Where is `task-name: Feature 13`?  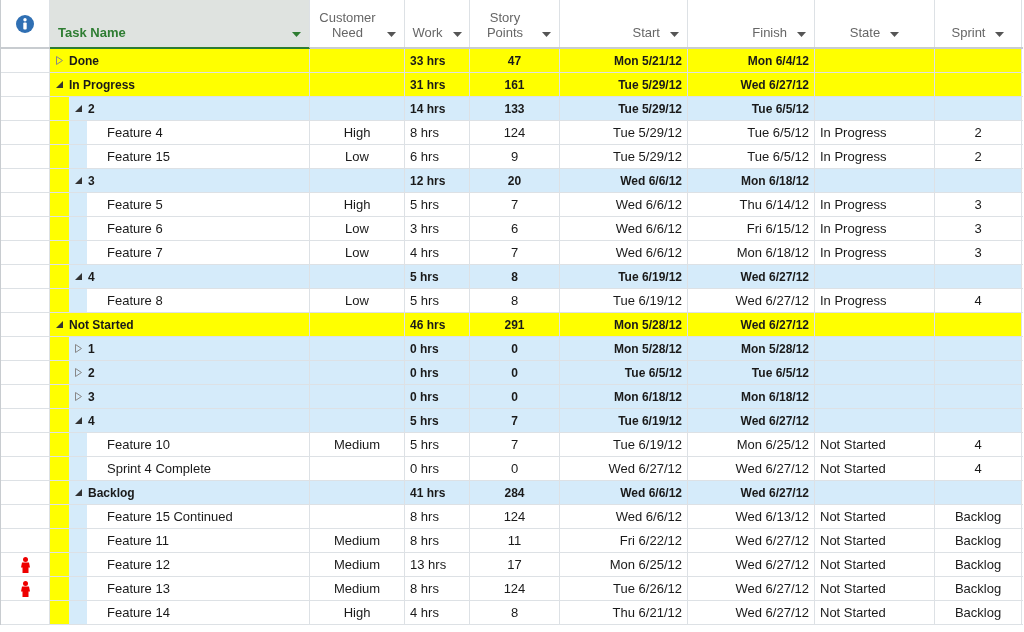
task-name: Feature 13 is located at coordinates (138, 588).